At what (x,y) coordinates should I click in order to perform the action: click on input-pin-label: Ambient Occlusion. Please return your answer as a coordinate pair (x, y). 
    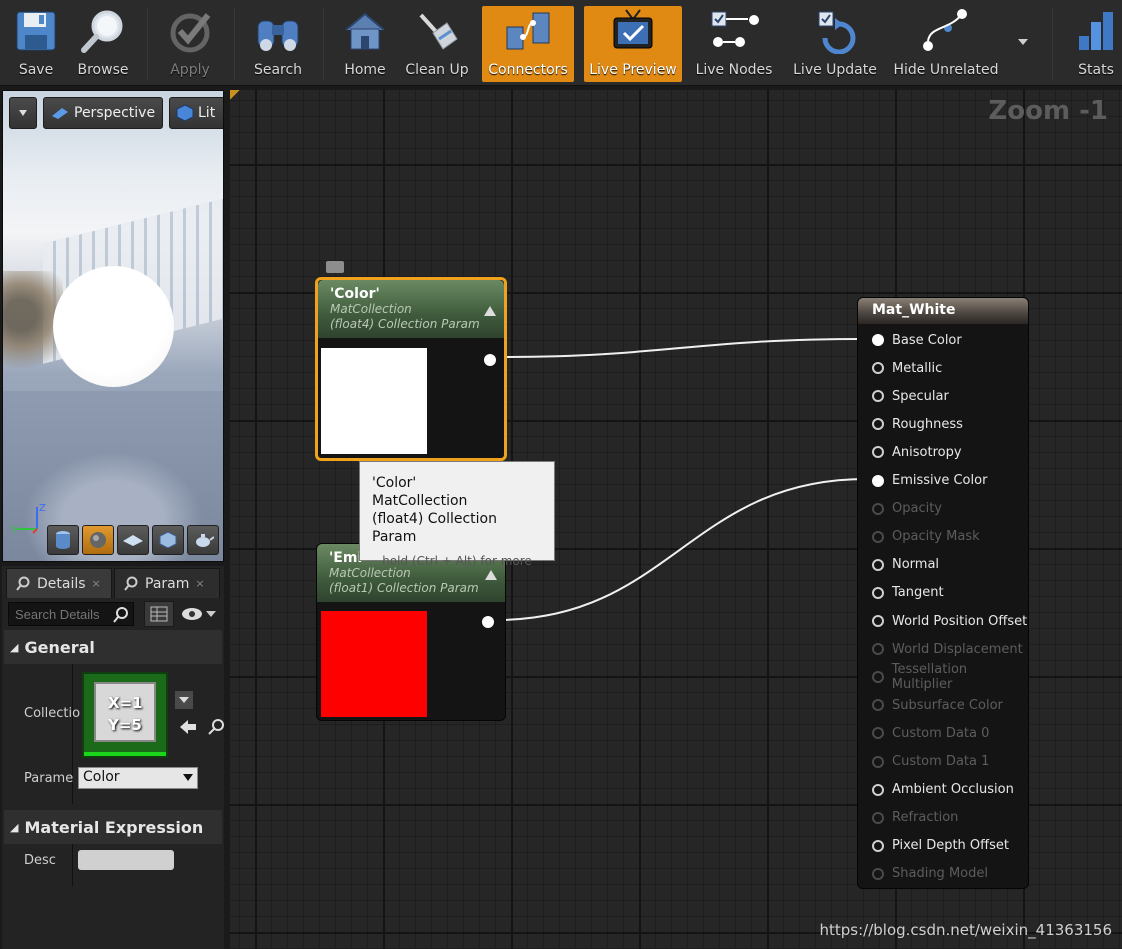
    Looking at the image, I should click on (953, 790).